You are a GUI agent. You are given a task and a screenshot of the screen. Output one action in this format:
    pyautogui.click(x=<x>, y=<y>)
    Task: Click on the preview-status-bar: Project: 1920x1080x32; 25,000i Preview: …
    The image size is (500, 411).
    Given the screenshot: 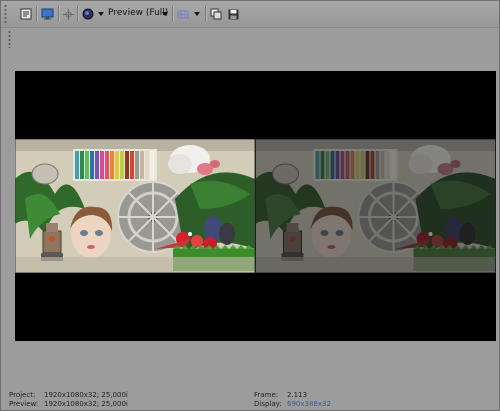 What is the action you would take?
    pyautogui.click(x=250, y=400)
    